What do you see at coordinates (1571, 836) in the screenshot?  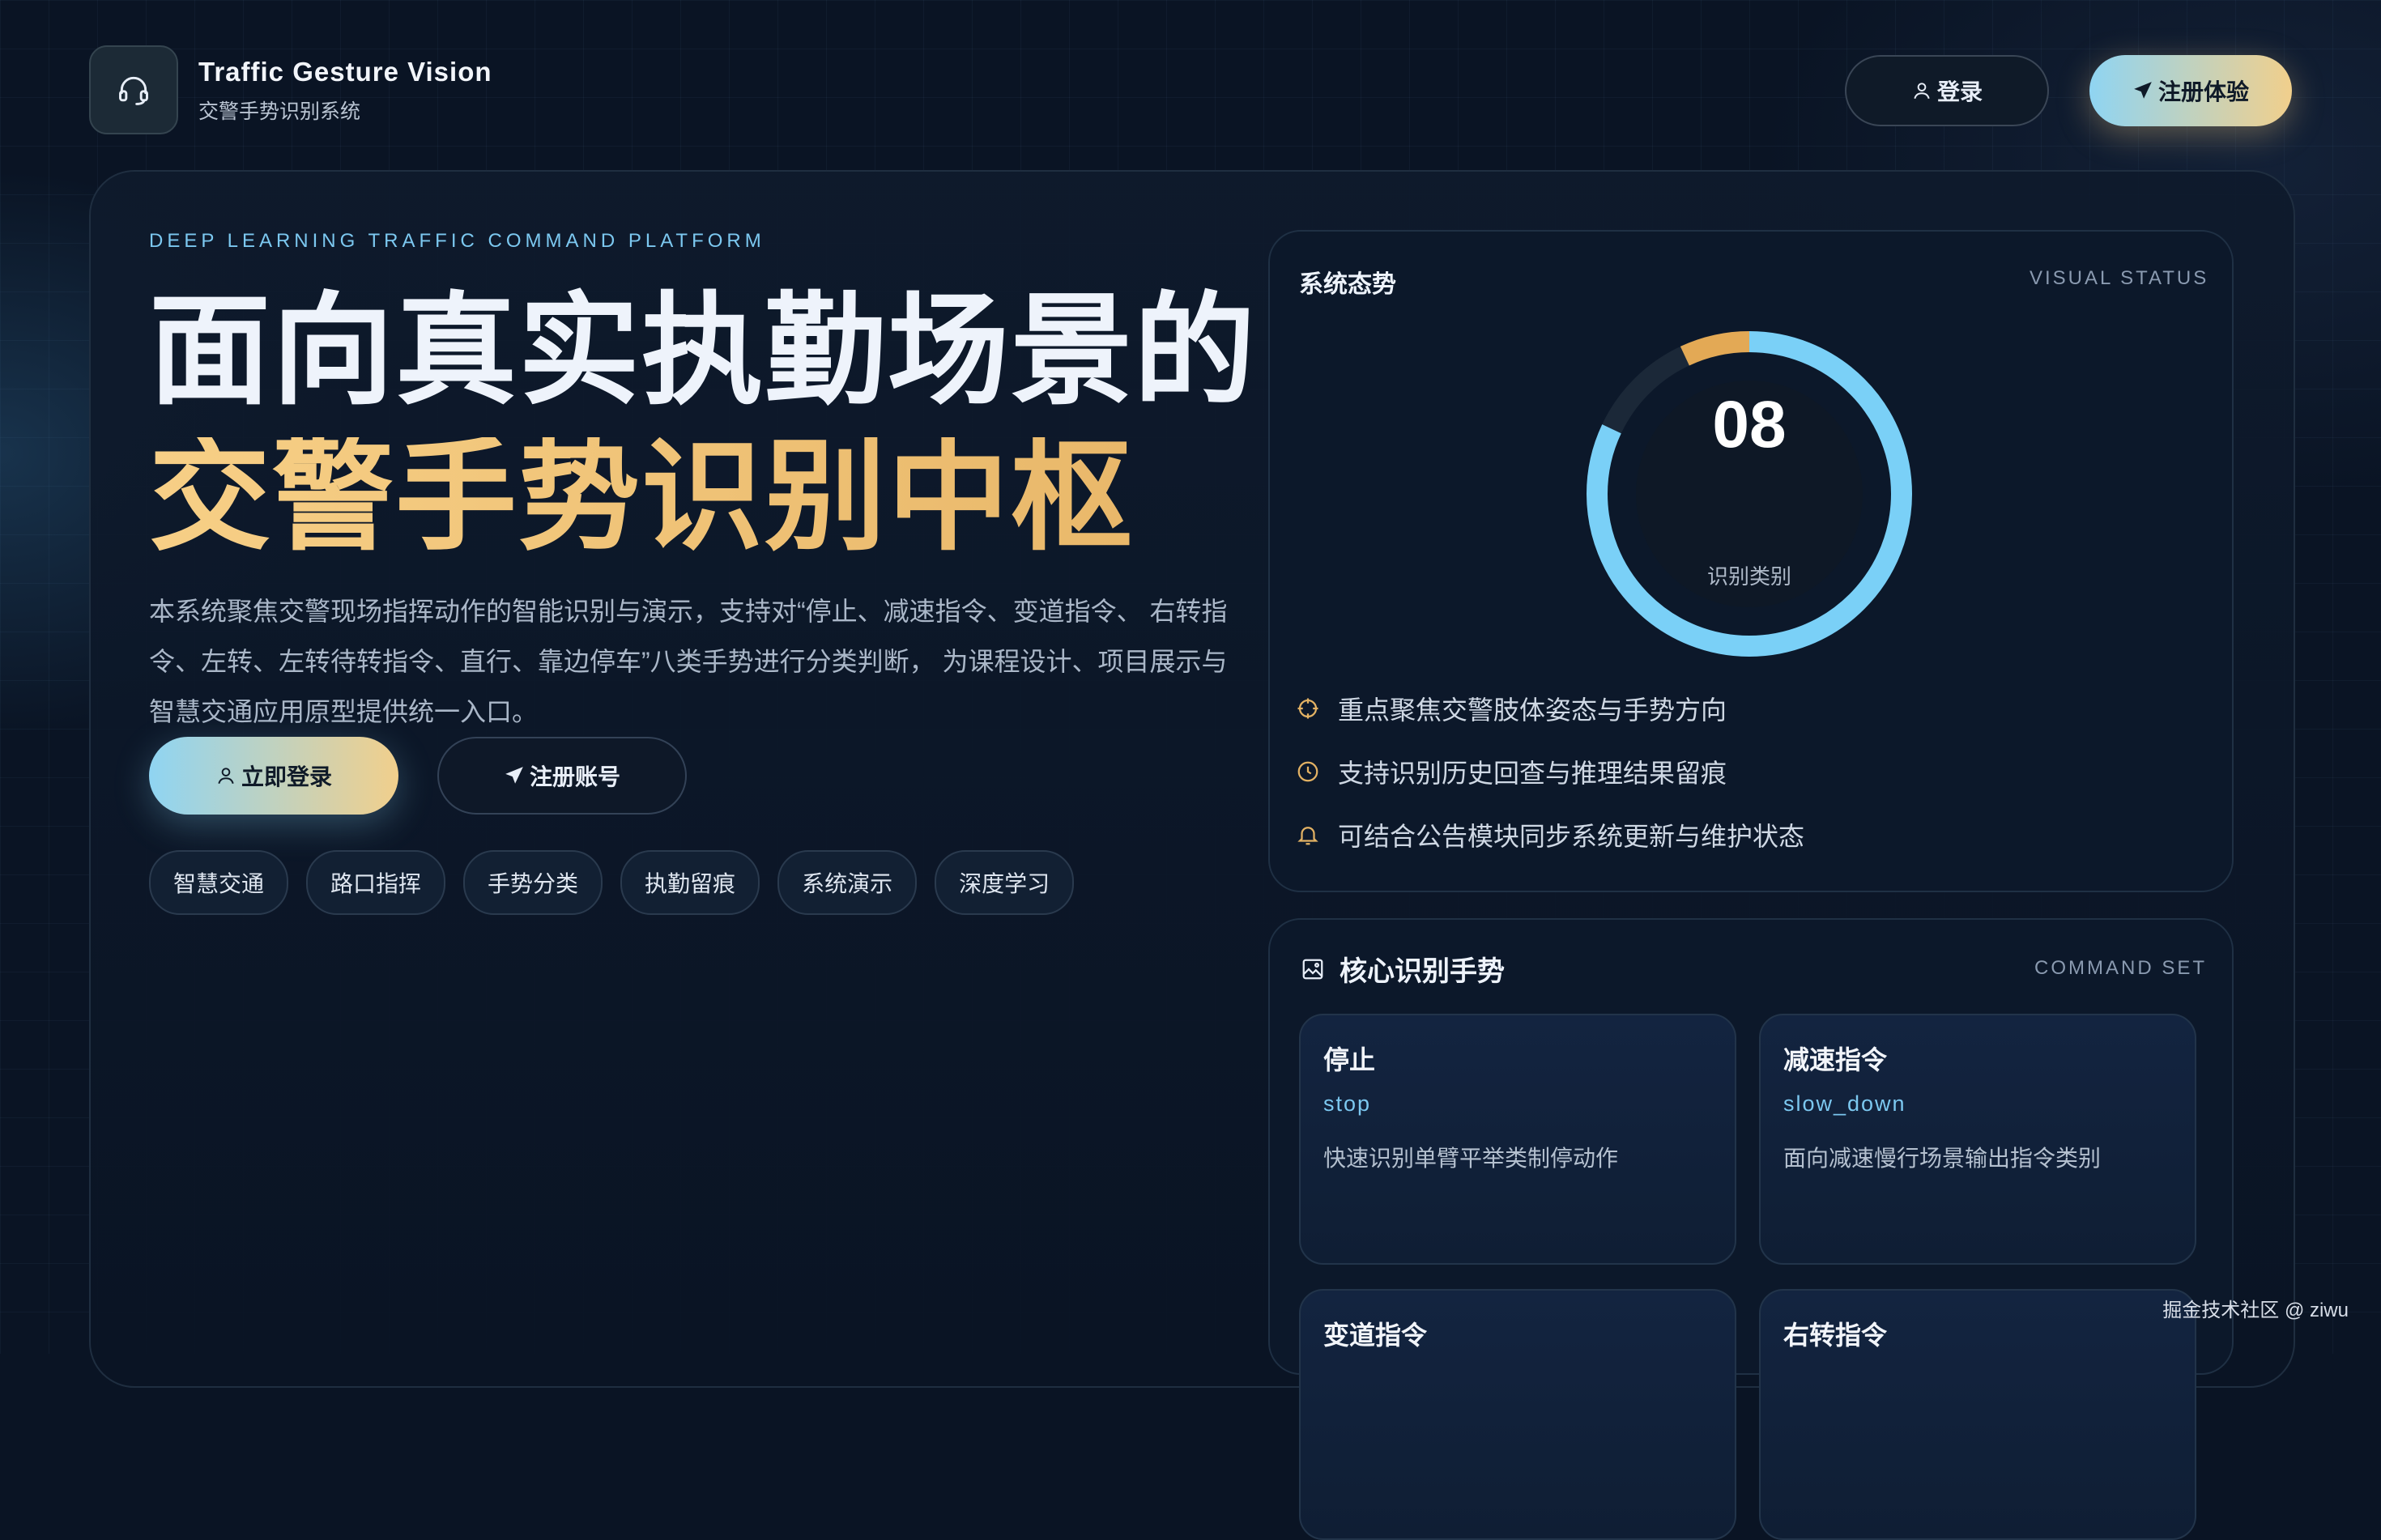 I see `feature-text: 可结合公告模块同步系统更新与维护状态` at bounding box center [1571, 836].